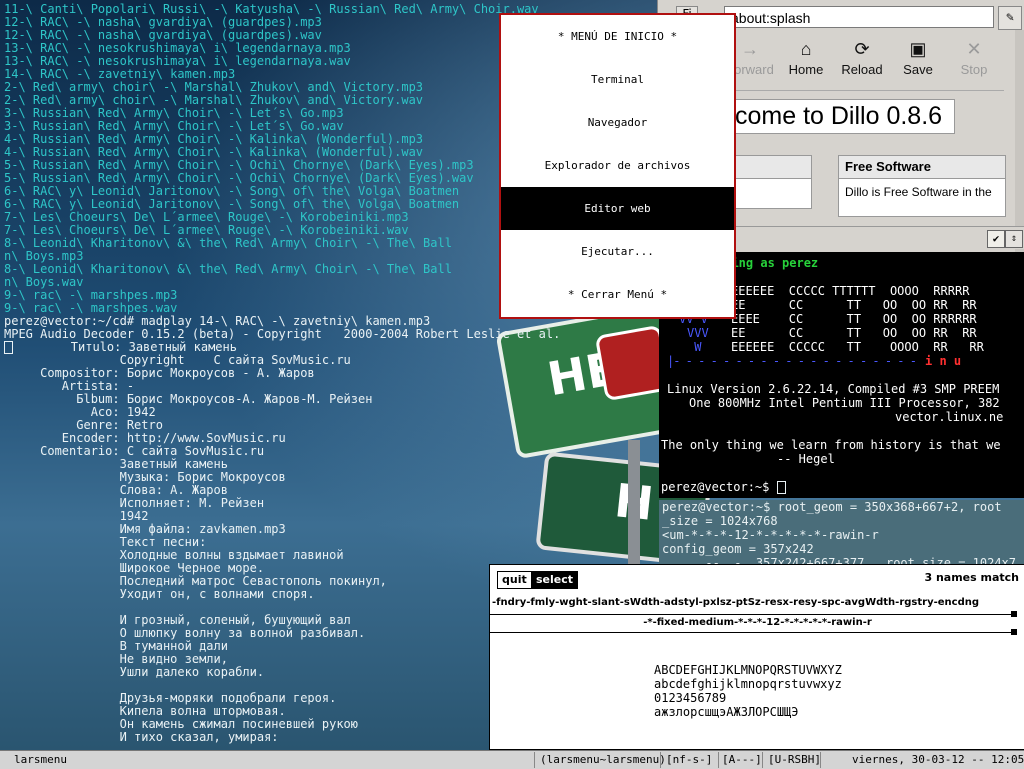 This screenshot has height=769, width=1024. I want to click on menu-item: Terminal, so click(617, 79).